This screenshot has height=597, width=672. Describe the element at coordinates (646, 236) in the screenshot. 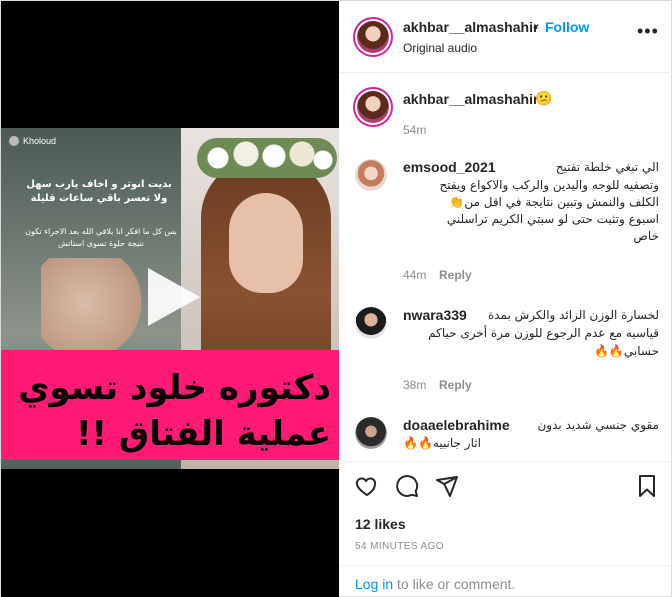

I see `comment-text-line: خاص` at that location.